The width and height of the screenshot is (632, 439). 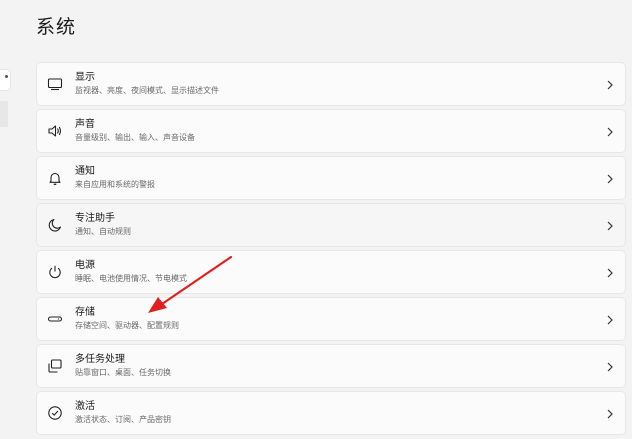 I want to click on settings-item-storage: 存储 存储空间、驱动器、配置规则, so click(x=331, y=319).